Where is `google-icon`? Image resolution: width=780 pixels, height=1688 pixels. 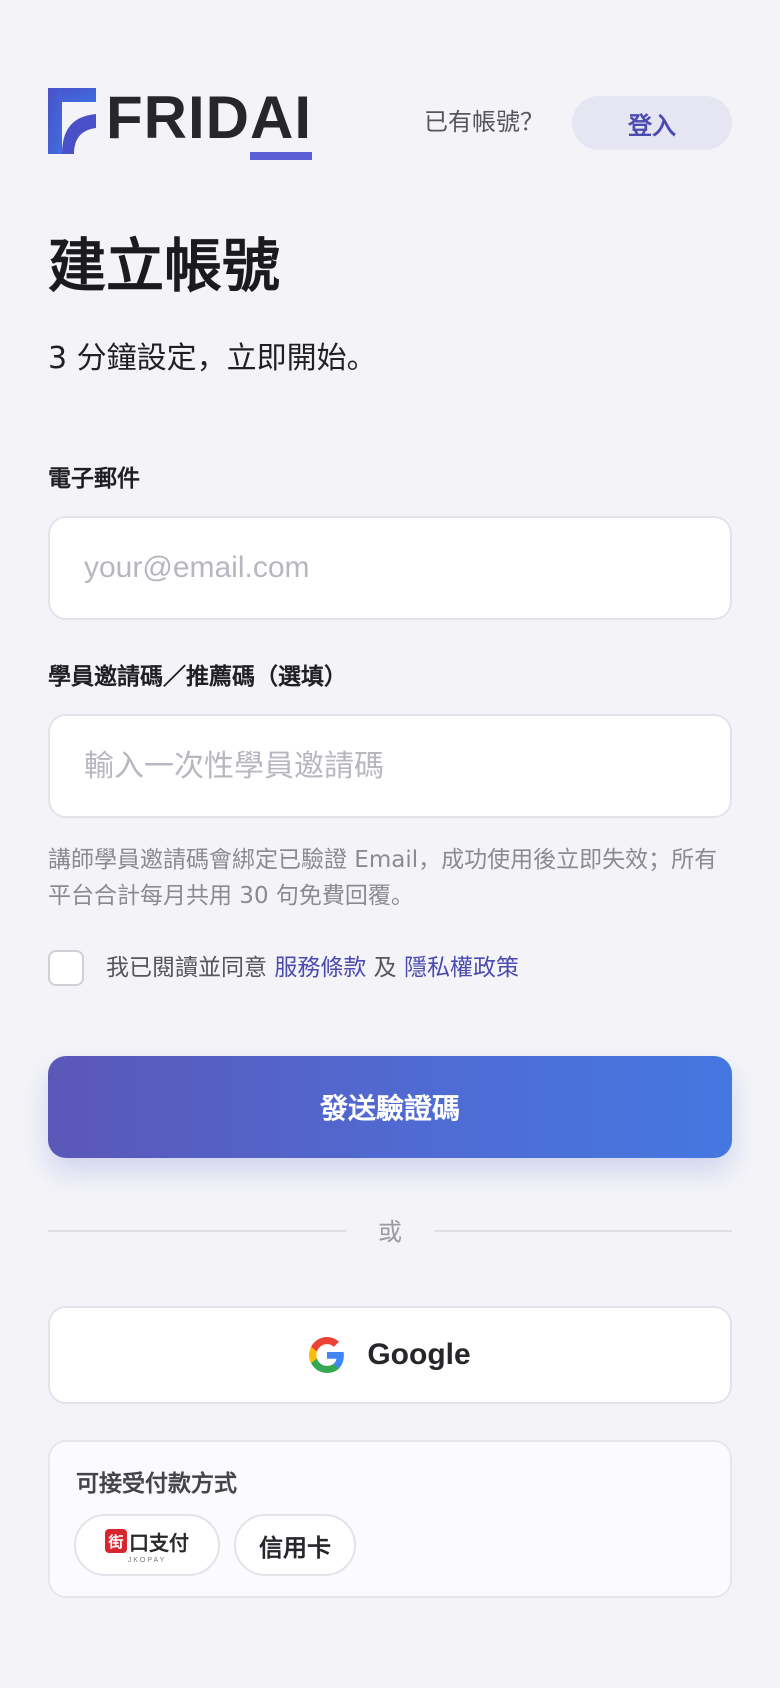
google-icon is located at coordinates (327, 1355).